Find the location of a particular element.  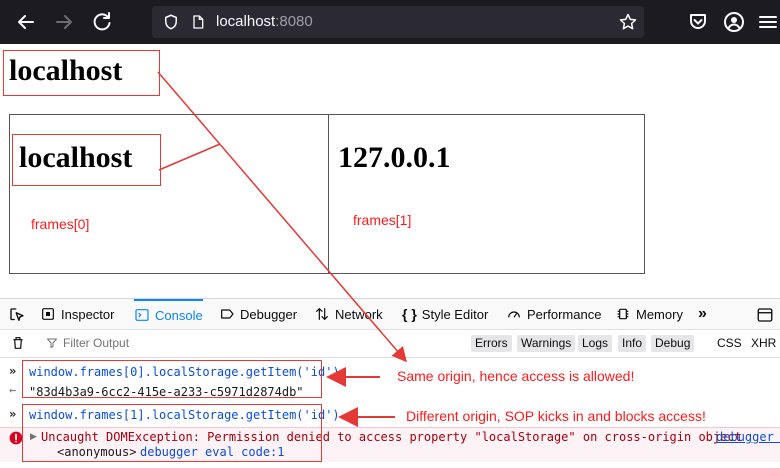

filter-info-button: Info is located at coordinates (632, 343).